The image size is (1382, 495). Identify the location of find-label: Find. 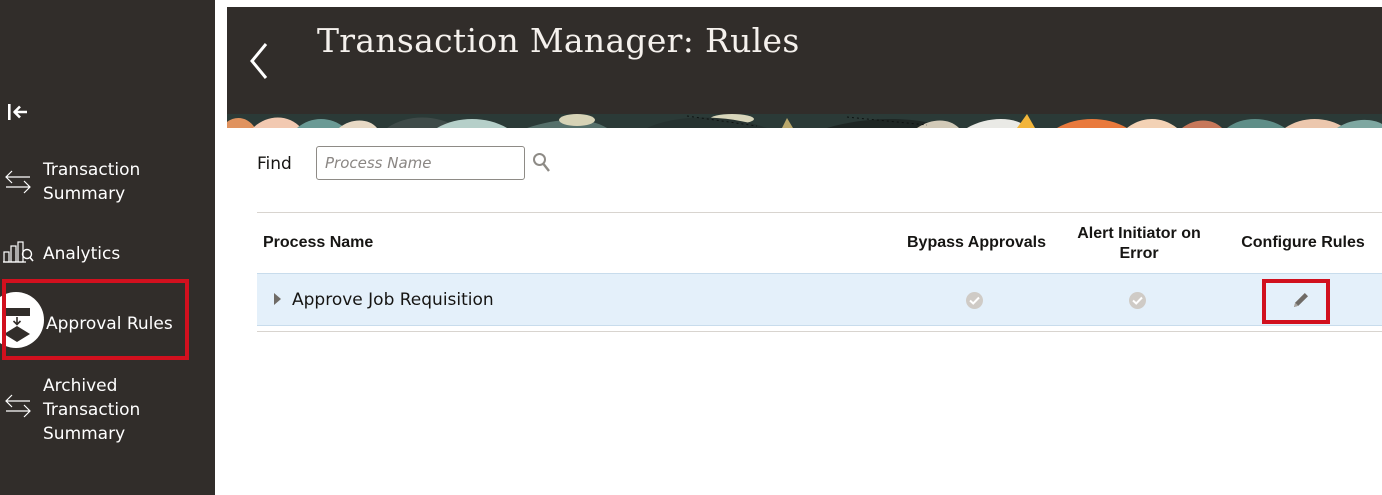
(274, 164).